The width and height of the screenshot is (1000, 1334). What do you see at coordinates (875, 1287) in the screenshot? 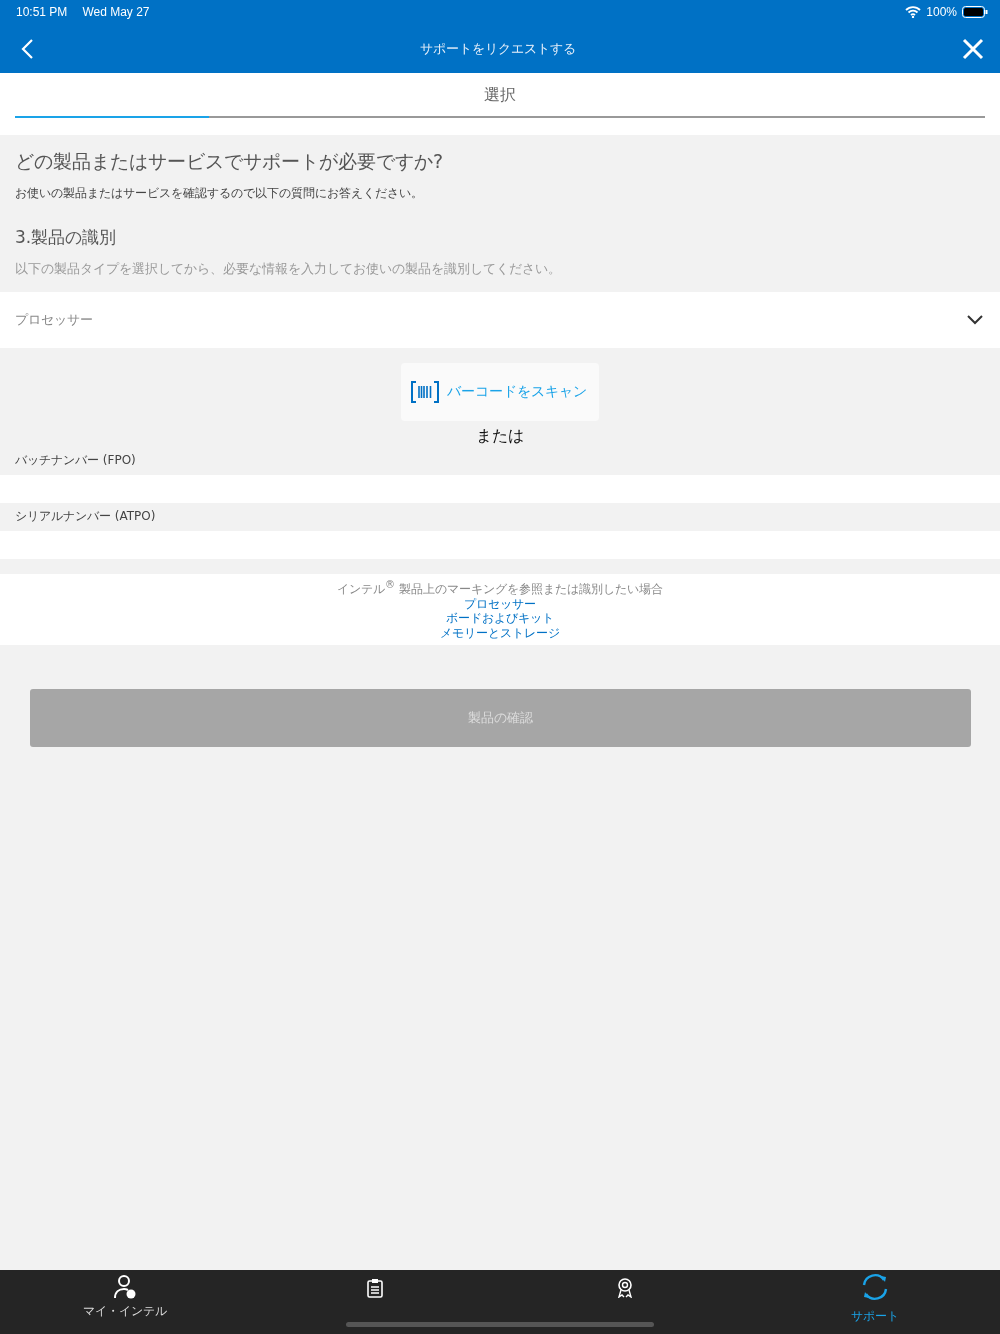
I see `sync-icon` at bounding box center [875, 1287].